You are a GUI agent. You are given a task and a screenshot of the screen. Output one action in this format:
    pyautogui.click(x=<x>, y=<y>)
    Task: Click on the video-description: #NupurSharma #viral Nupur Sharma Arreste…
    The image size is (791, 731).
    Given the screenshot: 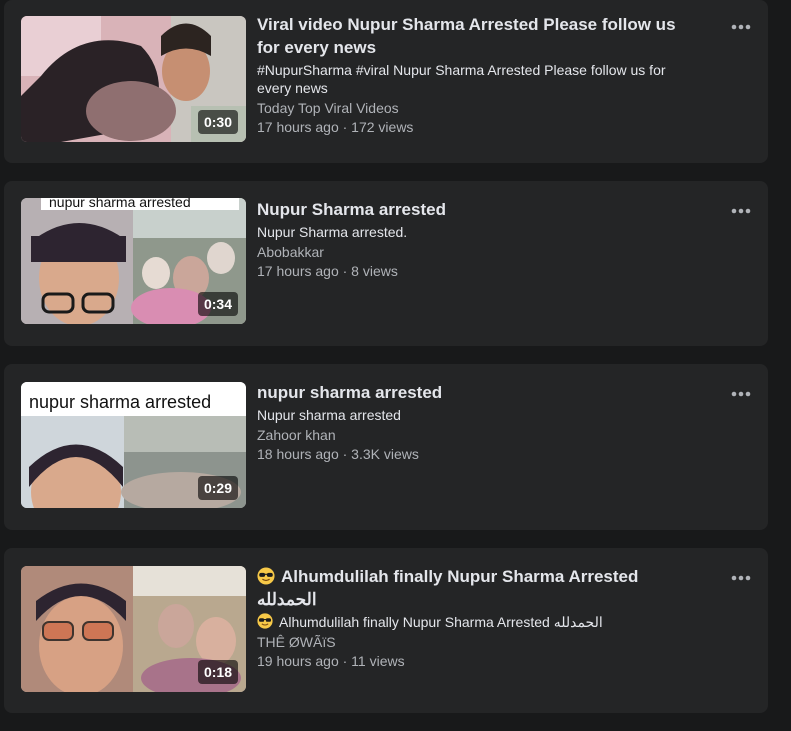 What is the action you would take?
    pyautogui.click(x=461, y=79)
    